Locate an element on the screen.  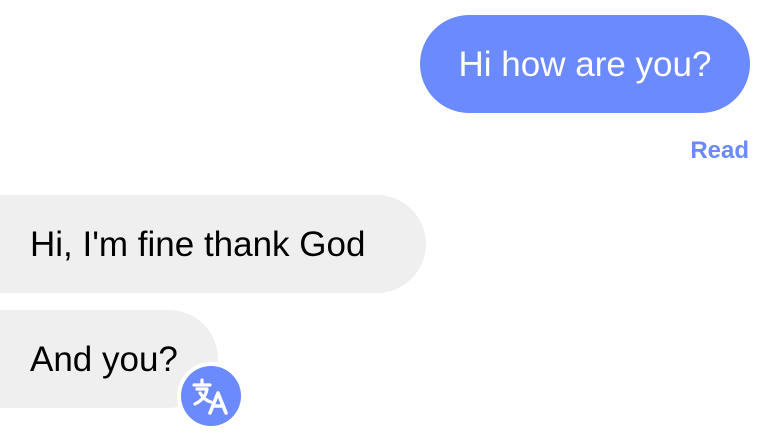
translate-button is located at coordinates (211, 396).